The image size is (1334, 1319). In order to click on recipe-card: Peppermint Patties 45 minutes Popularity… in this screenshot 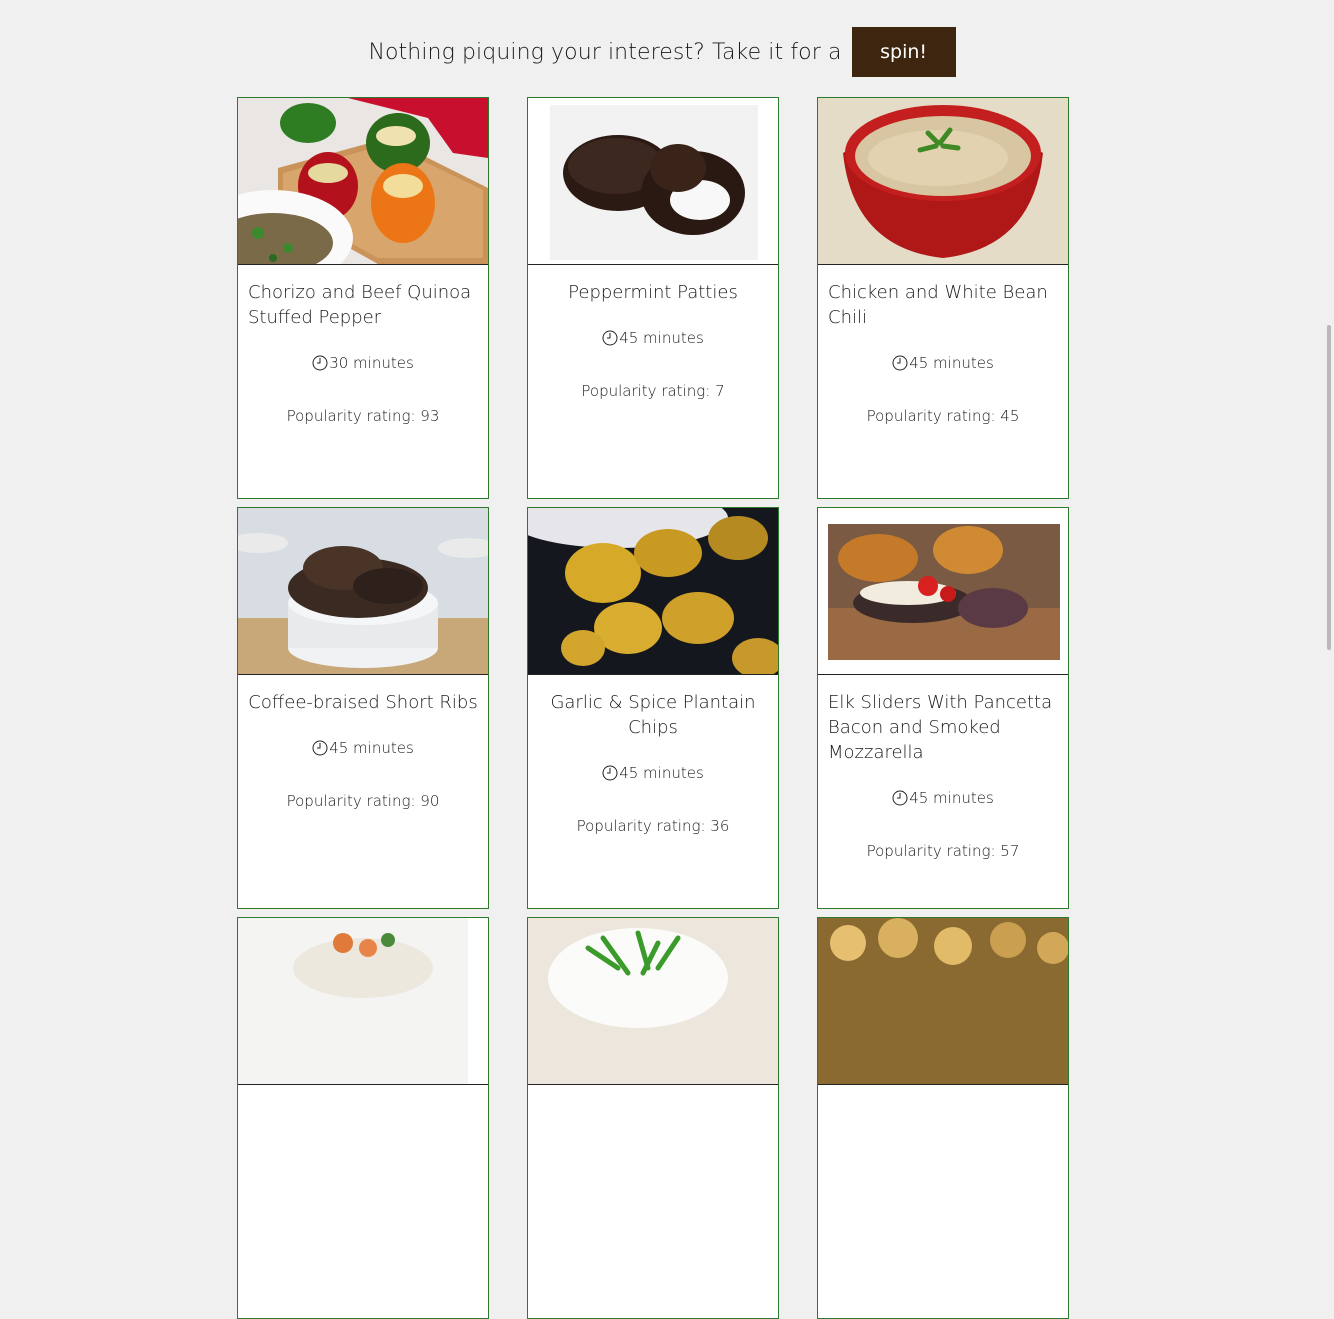, I will do `click(653, 298)`.